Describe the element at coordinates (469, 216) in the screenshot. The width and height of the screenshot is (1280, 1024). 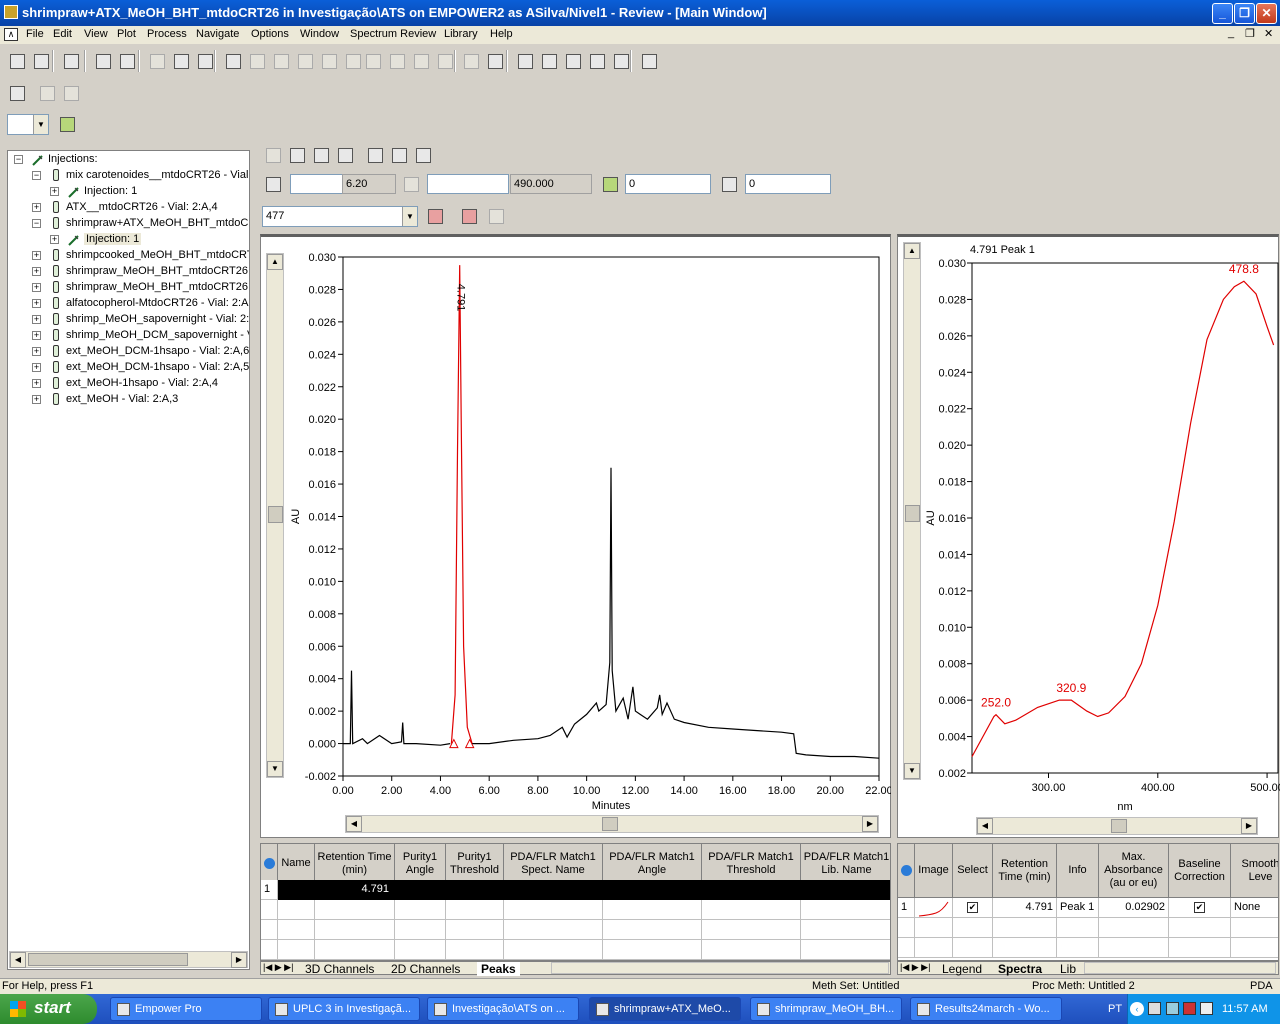
I see `extract-2-icon` at that location.